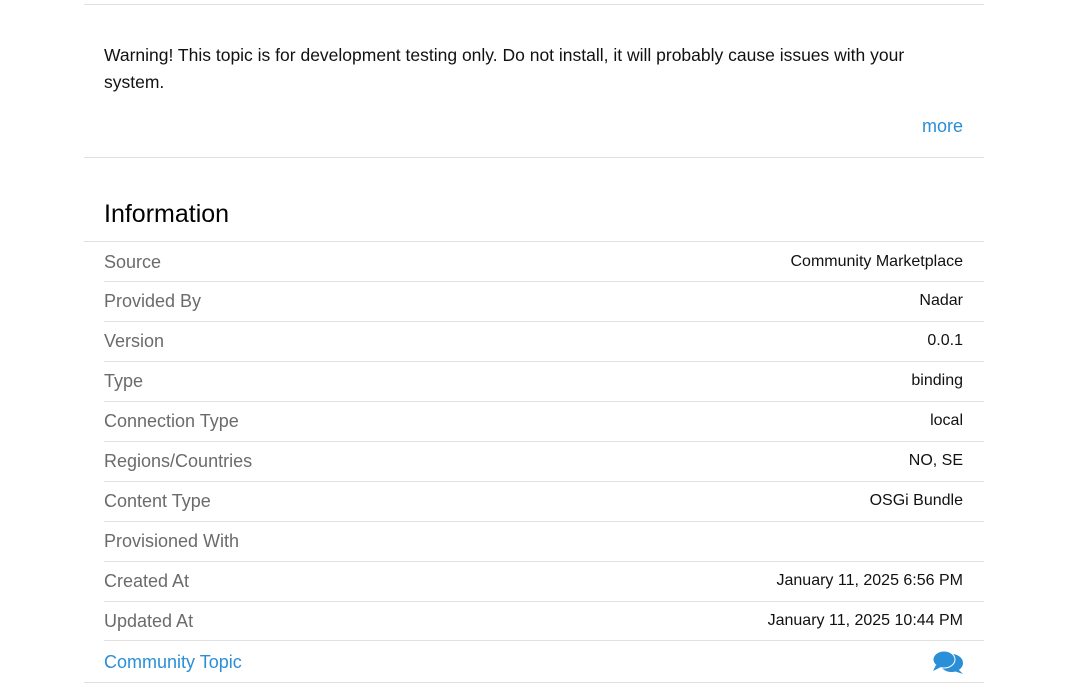 The image size is (1086, 699). What do you see at coordinates (149, 621) in the screenshot?
I see `info-label: Updated At` at bounding box center [149, 621].